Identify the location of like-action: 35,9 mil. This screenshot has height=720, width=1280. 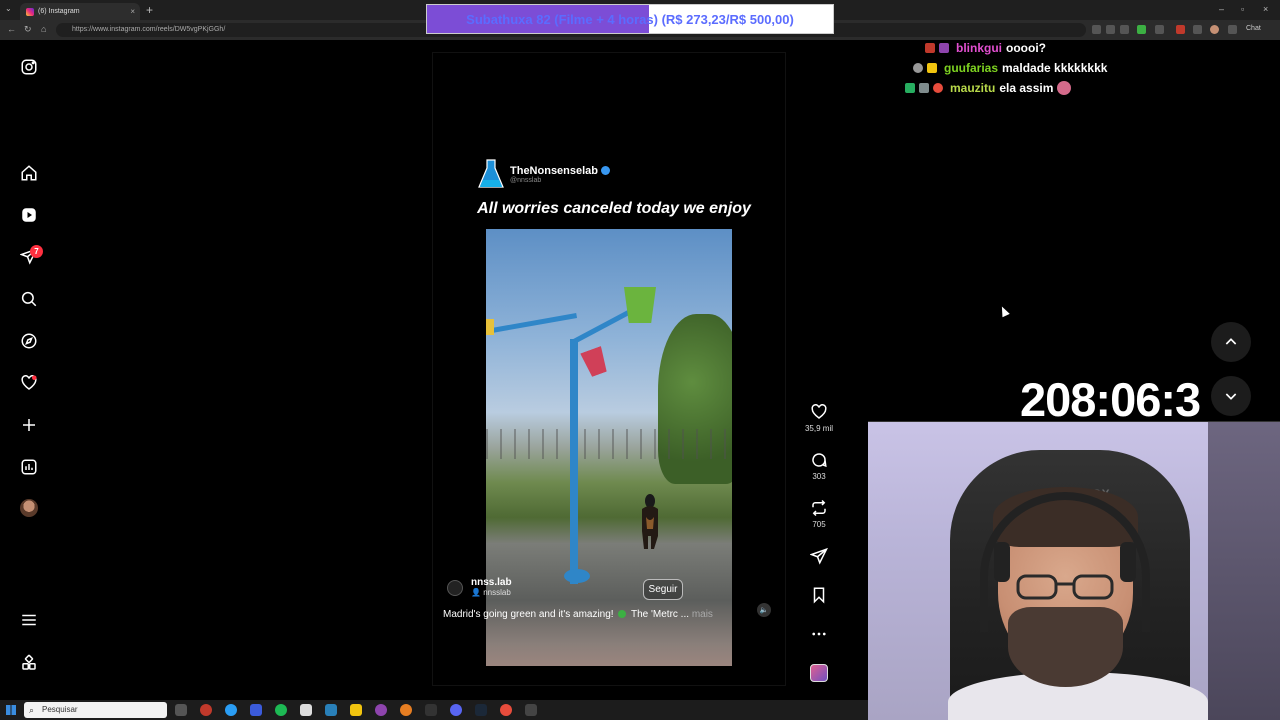
(819, 418).